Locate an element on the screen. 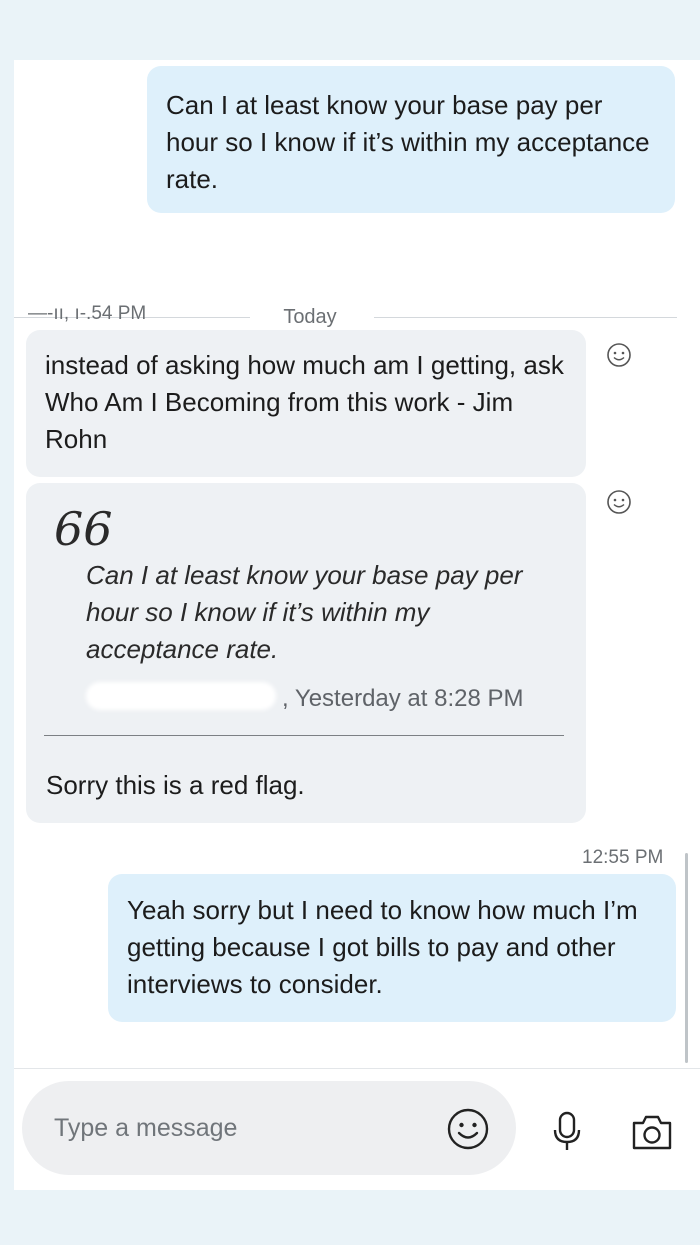 The image size is (700, 1245). message-timestamp: —-ıı, ı-.54 PM is located at coordinates (87, 313).